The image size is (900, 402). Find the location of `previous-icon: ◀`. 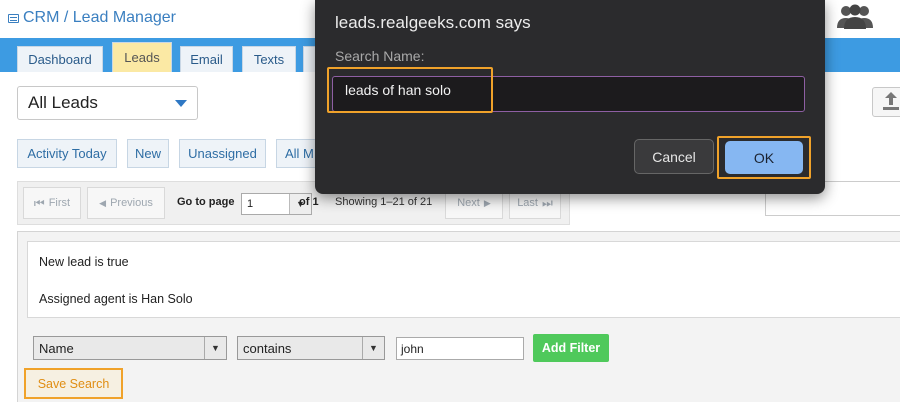

previous-icon: ◀ is located at coordinates (103, 202).